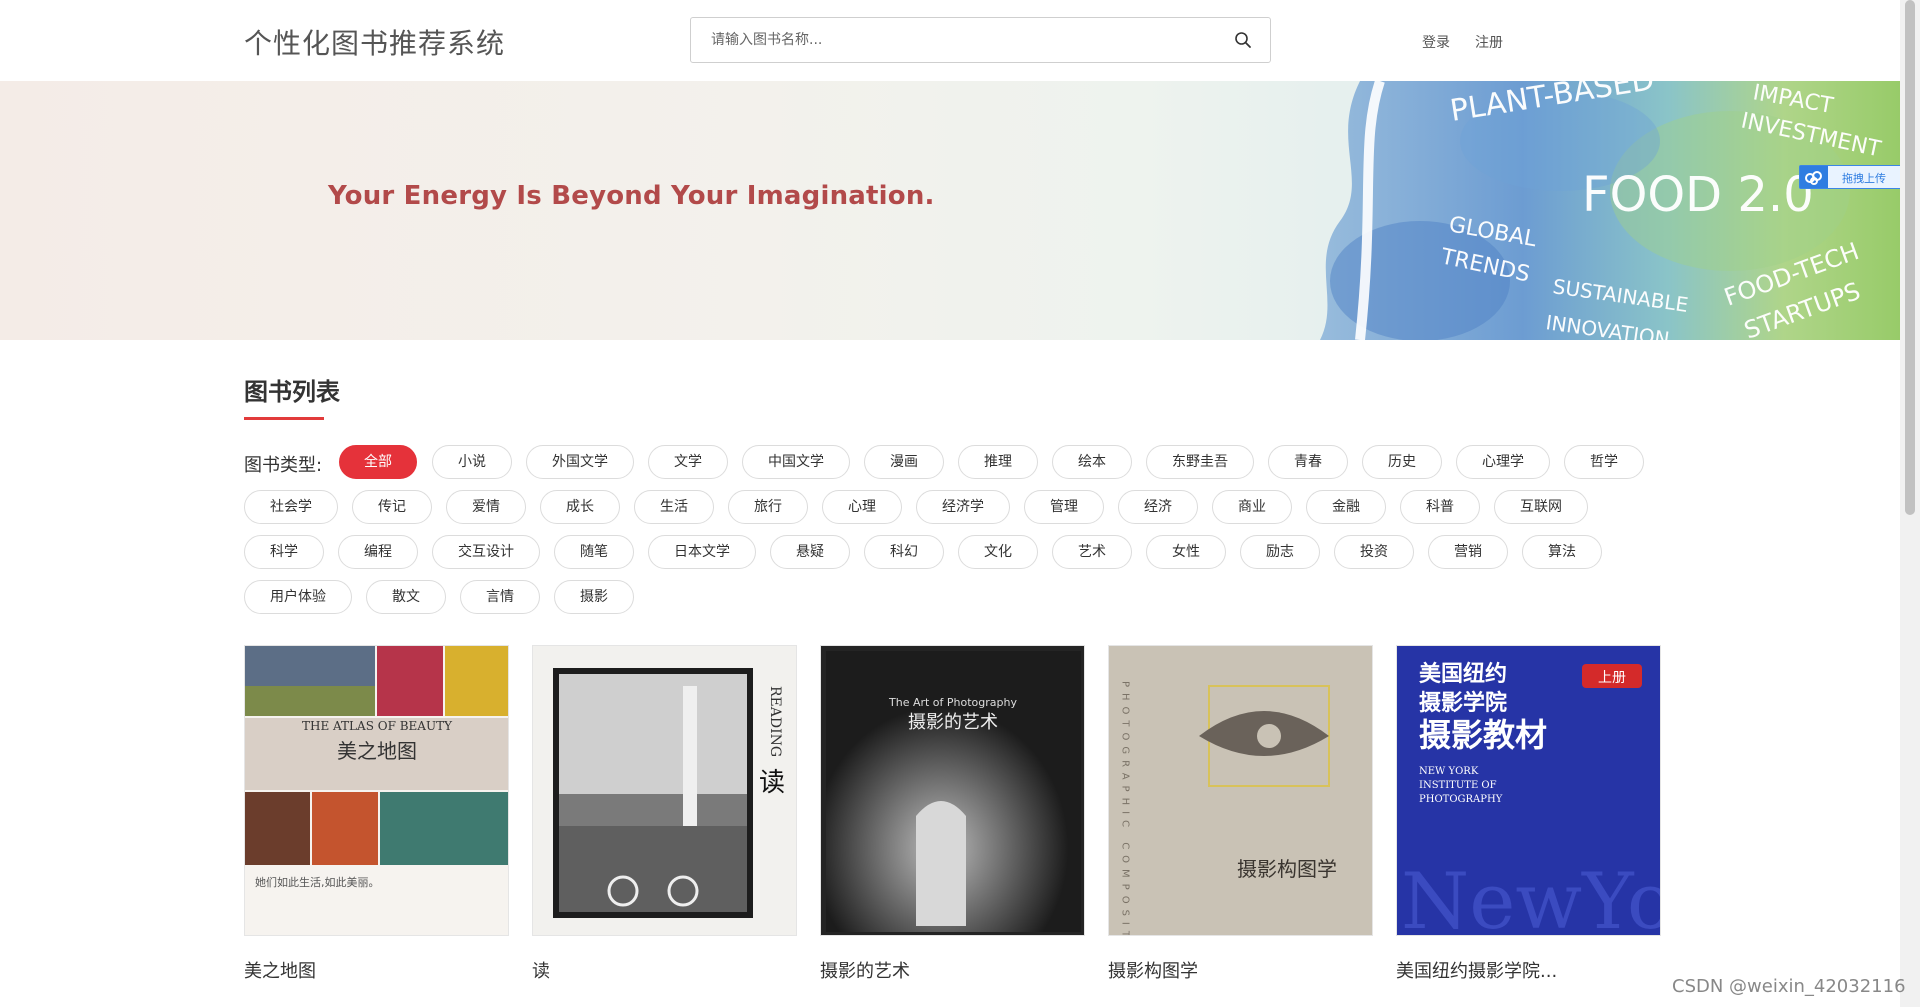 The height and width of the screenshot is (1007, 1920). What do you see at coordinates (1604, 462) in the screenshot?
I see `tag-item: 哲学` at bounding box center [1604, 462].